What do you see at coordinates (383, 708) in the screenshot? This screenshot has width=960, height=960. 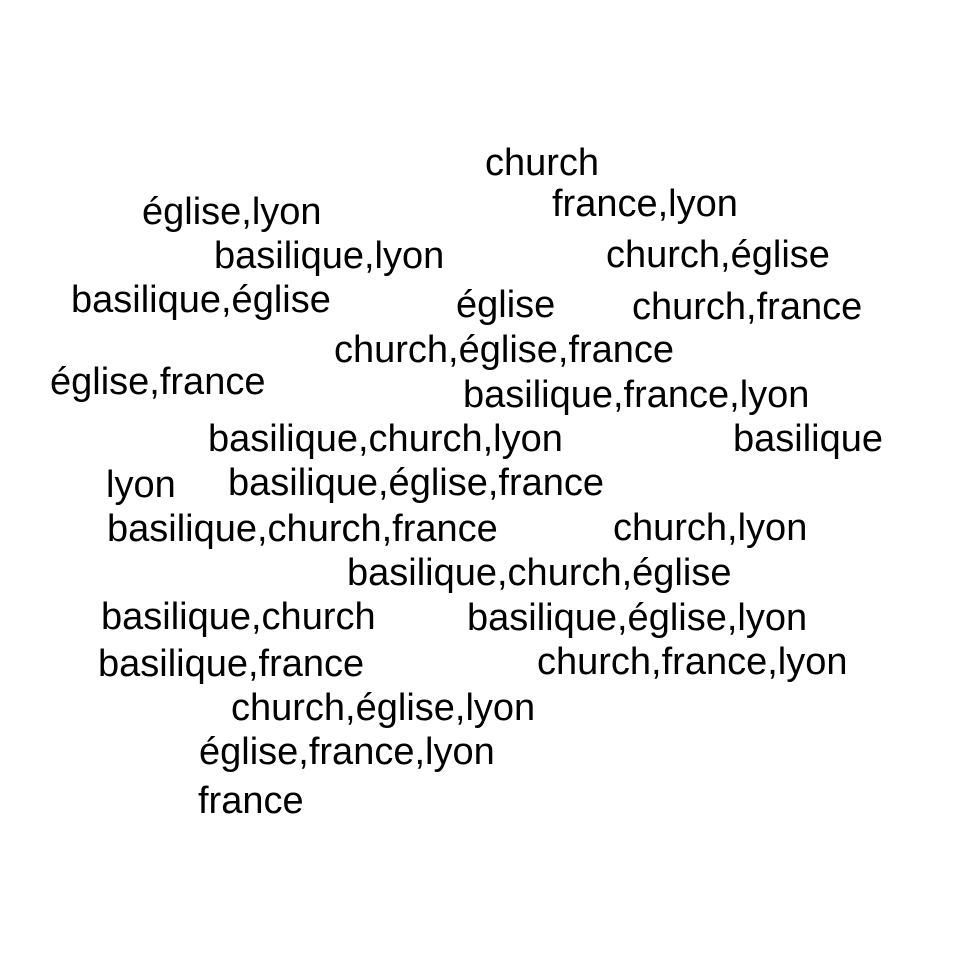 I see `word-cloud-term: church,église,lyon` at bounding box center [383, 708].